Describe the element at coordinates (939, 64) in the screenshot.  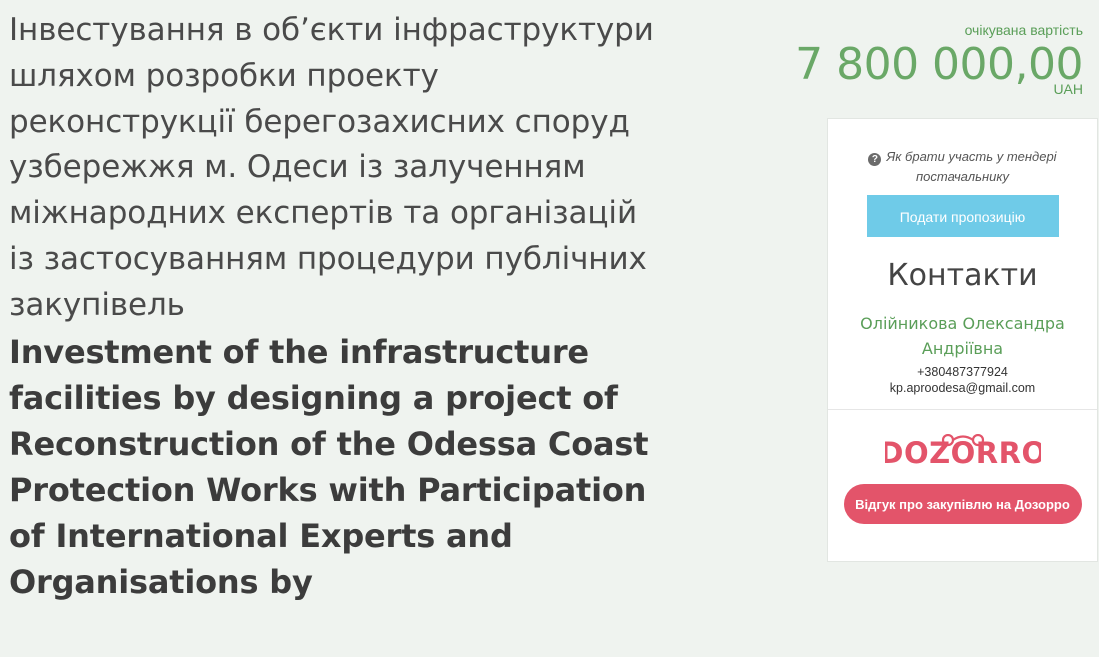
I see `expected-value-amount: 7 800 000,00` at that location.